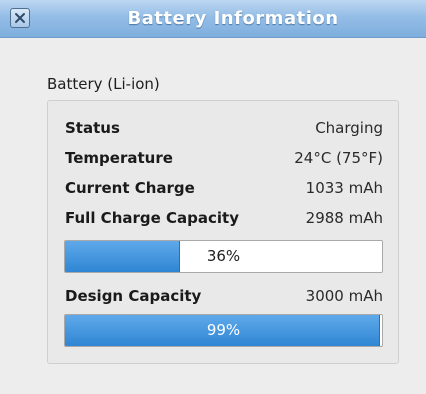 This screenshot has width=426, height=394. I want to click on status-label: Status, so click(92, 128).